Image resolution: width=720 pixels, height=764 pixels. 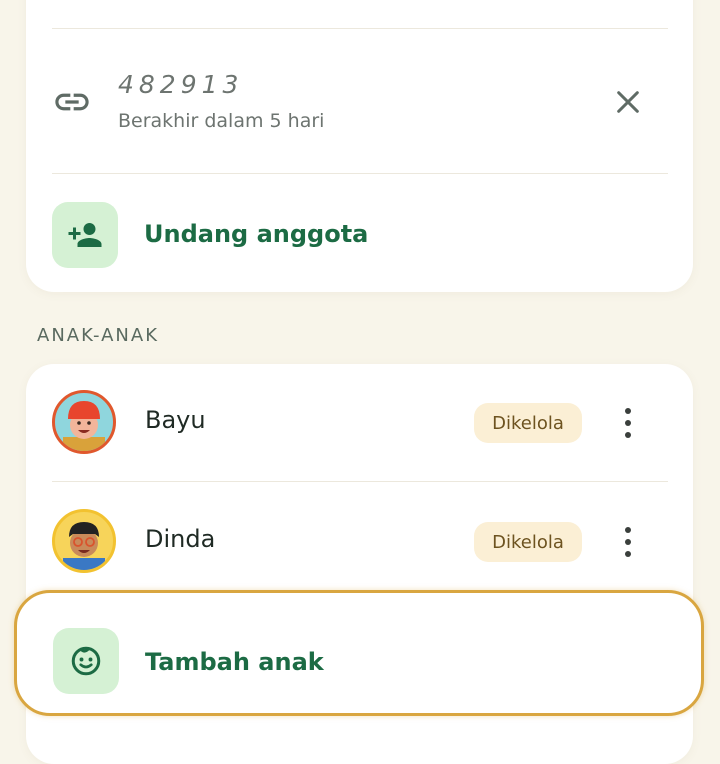 What do you see at coordinates (359, 542) in the screenshot?
I see `child-row: Dinda Dikelola` at bounding box center [359, 542].